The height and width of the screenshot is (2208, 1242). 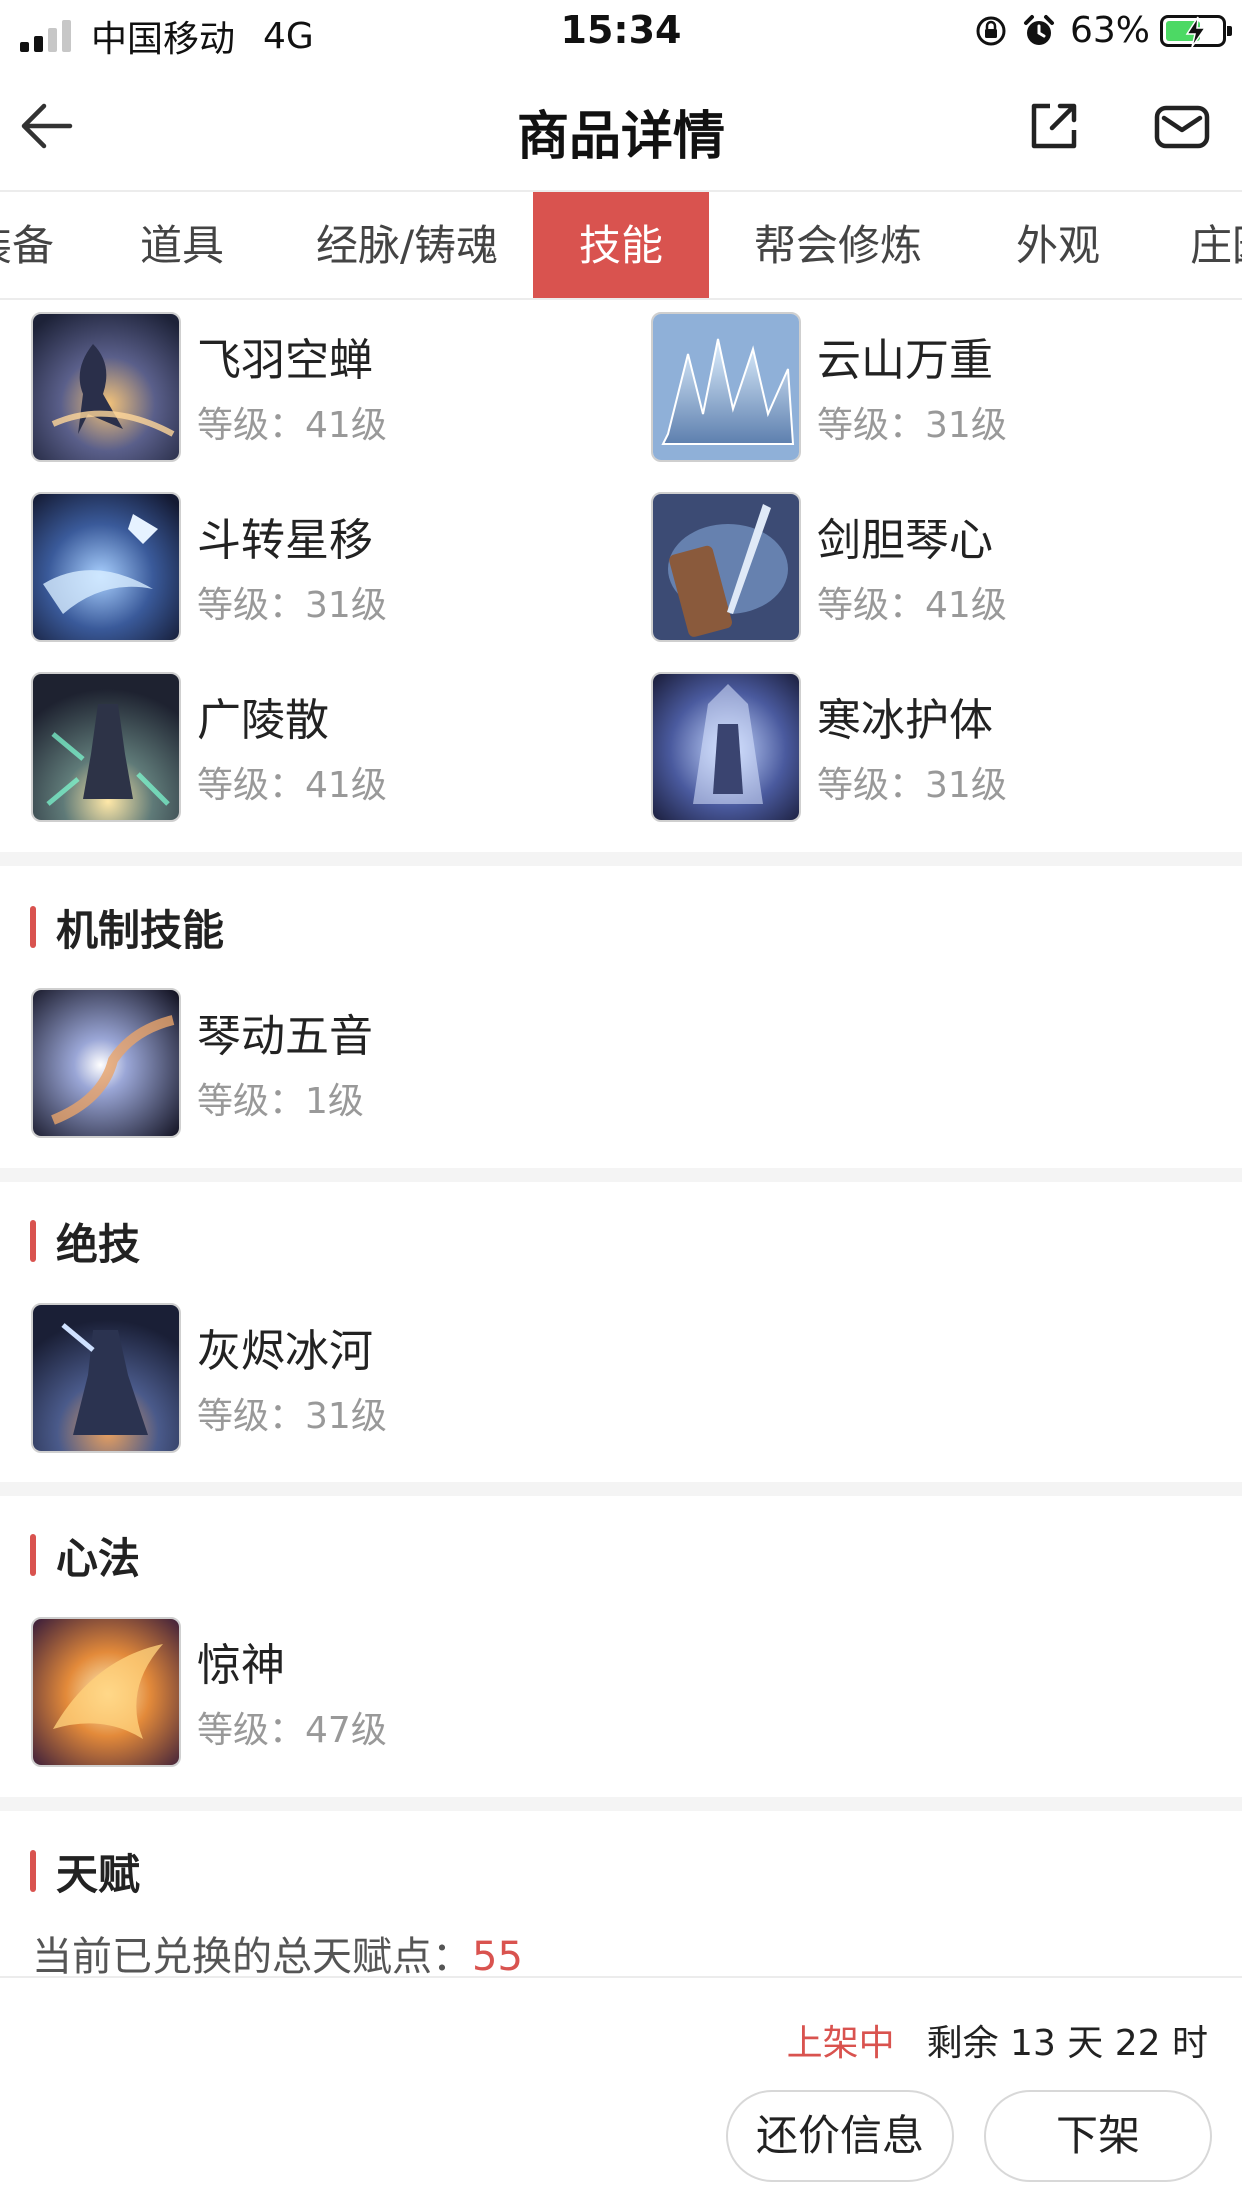 What do you see at coordinates (1054, 126) in the screenshot?
I see `share-icon` at bounding box center [1054, 126].